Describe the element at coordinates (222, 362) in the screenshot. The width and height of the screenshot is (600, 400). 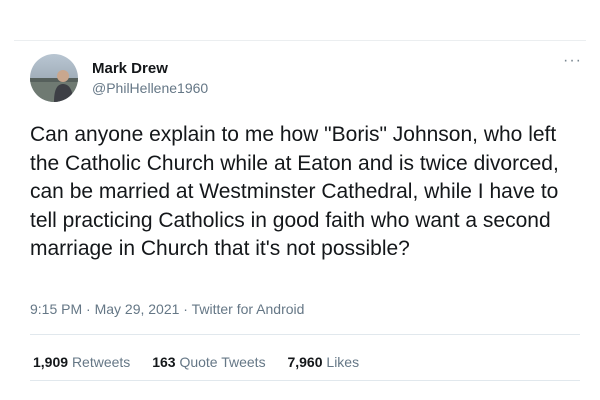
I see `quote-tweets-label: Quote Tweets` at that location.